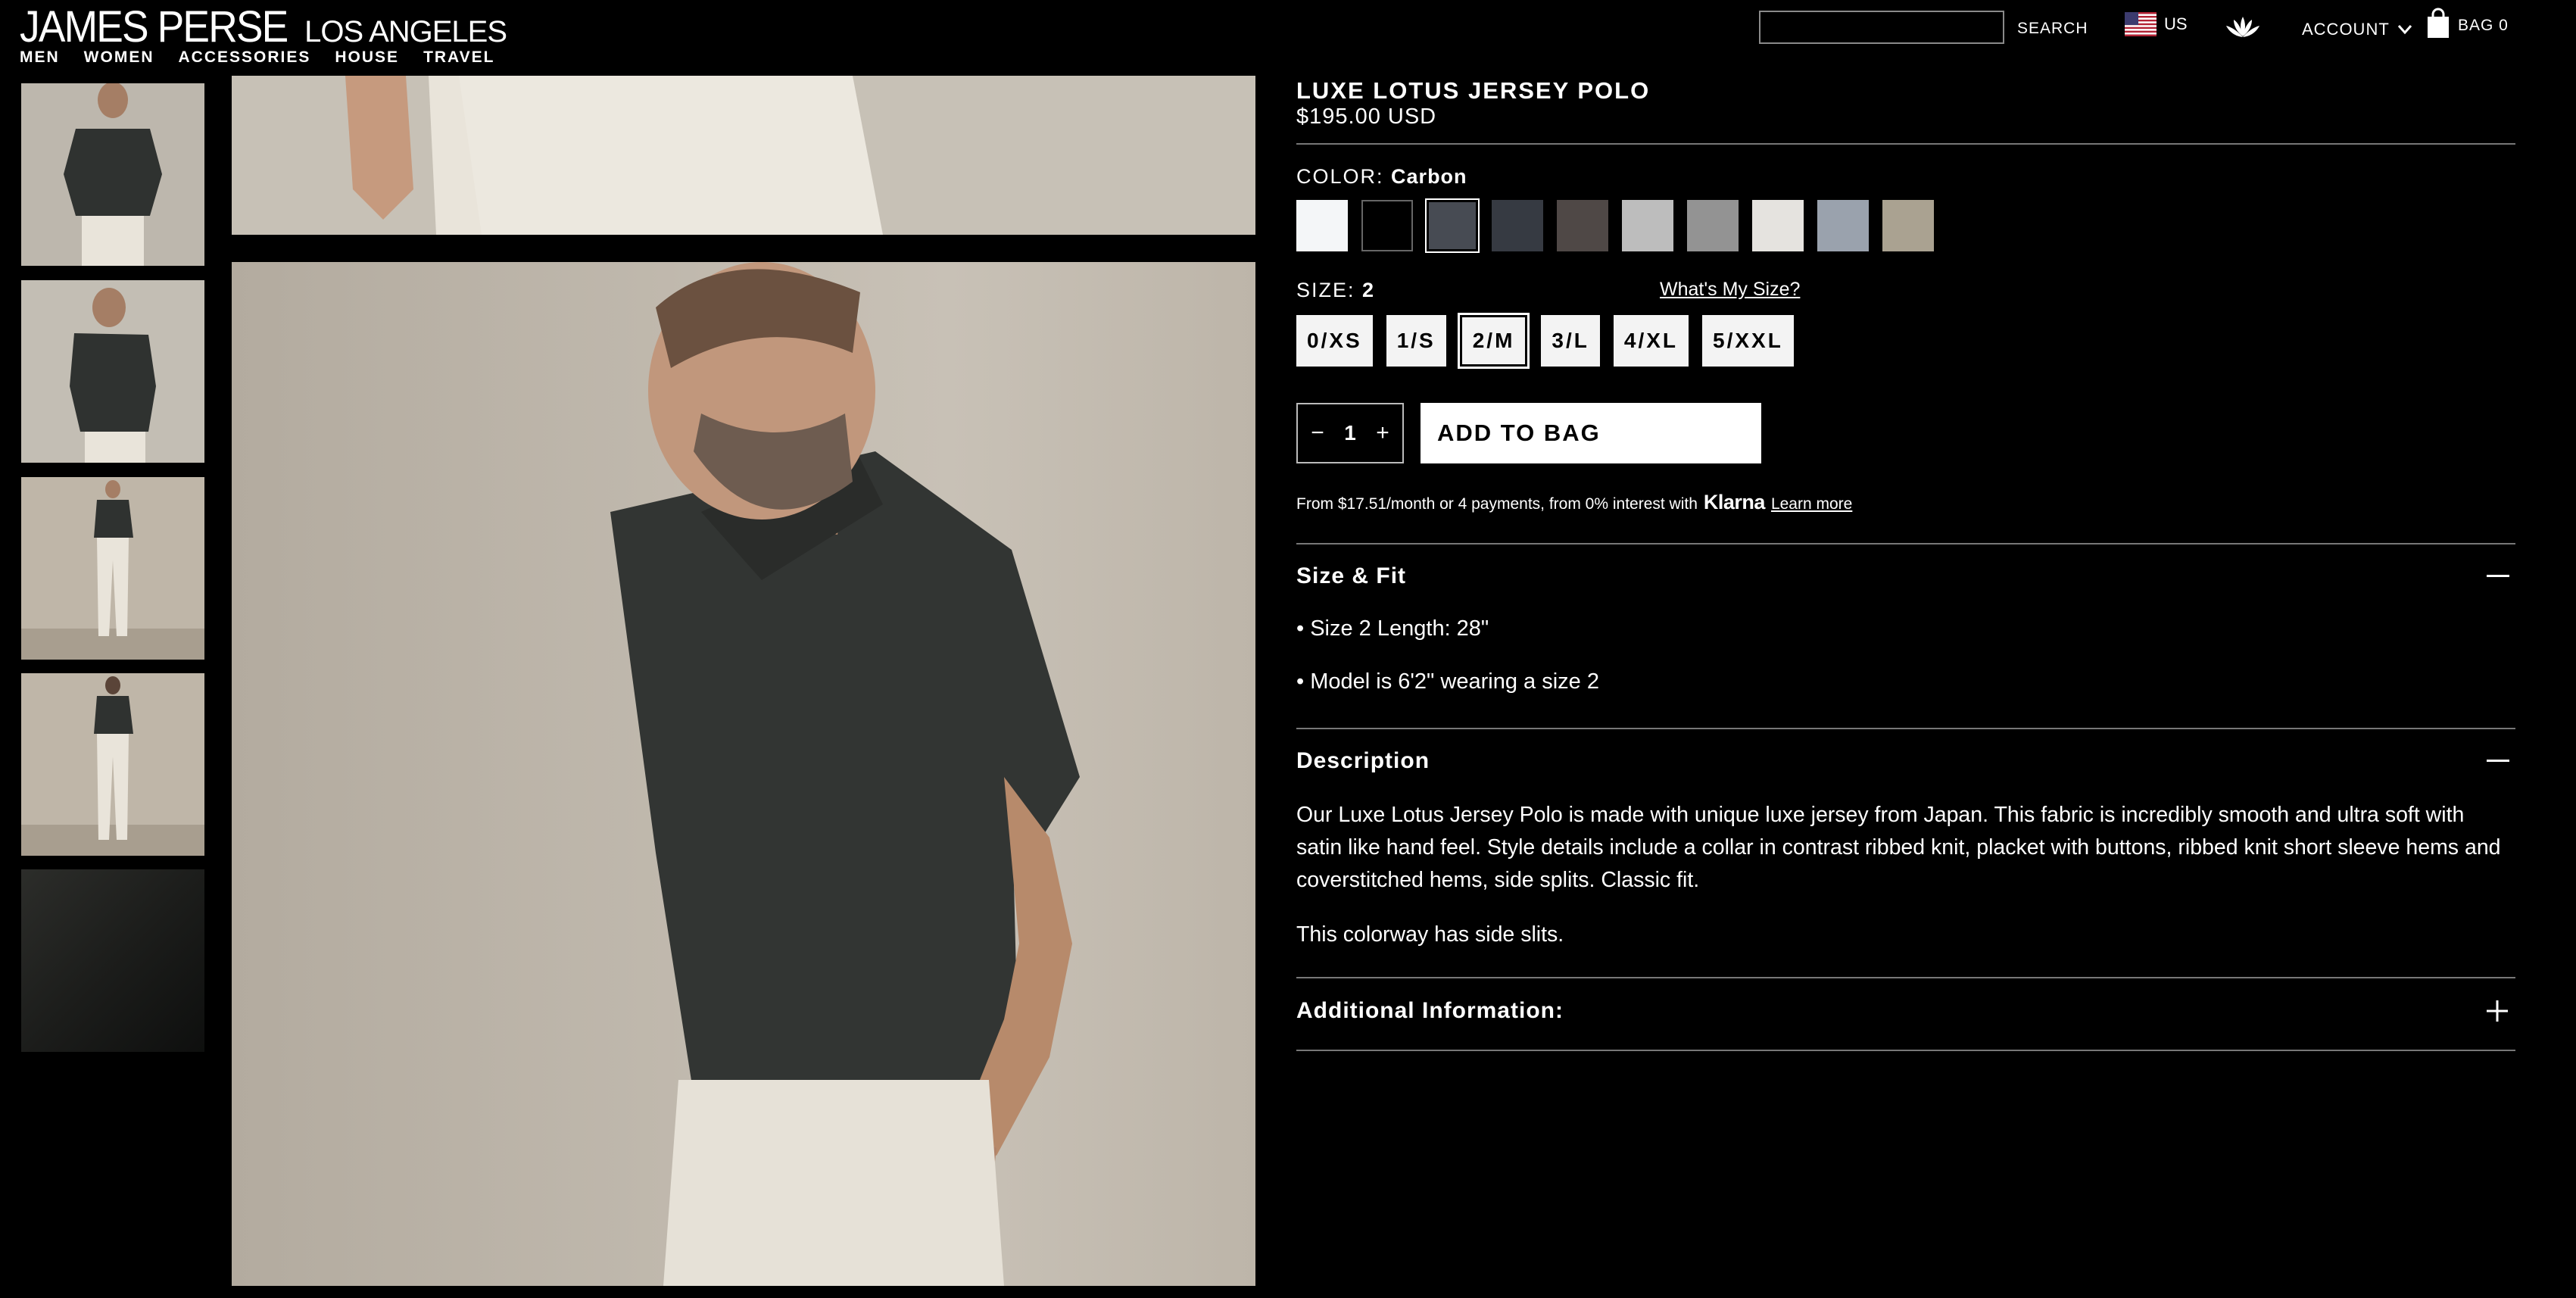 Image resolution: width=2576 pixels, height=1298 pixels. I want to click on color-label-text: COLOR:, so click(1340, 176).